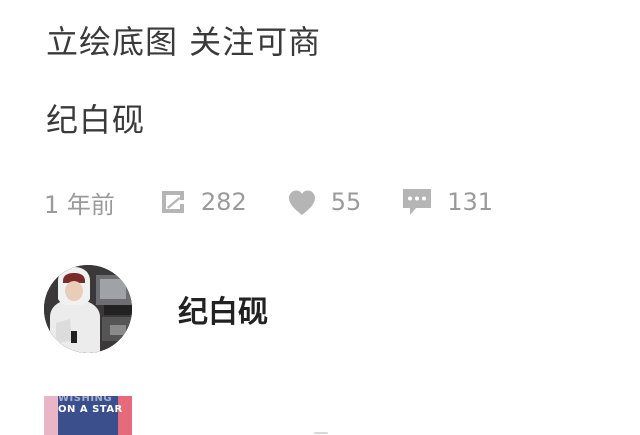 This screenshot has width=640, height=435. What do you see at coordinates (90, 405) in the screenshot?
I see `thumbnail-caption: WISHING ON A STAR` at bounding box center [90, 405].